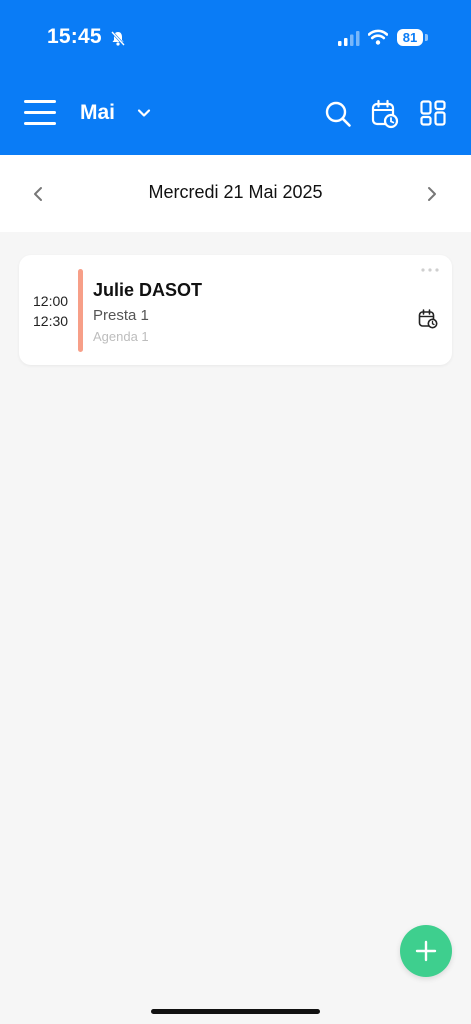 This screenshot has width=471, height=1024. Describe the element at coordinates (426, 37) in the screenshot. I see `battery-tip` at that location.